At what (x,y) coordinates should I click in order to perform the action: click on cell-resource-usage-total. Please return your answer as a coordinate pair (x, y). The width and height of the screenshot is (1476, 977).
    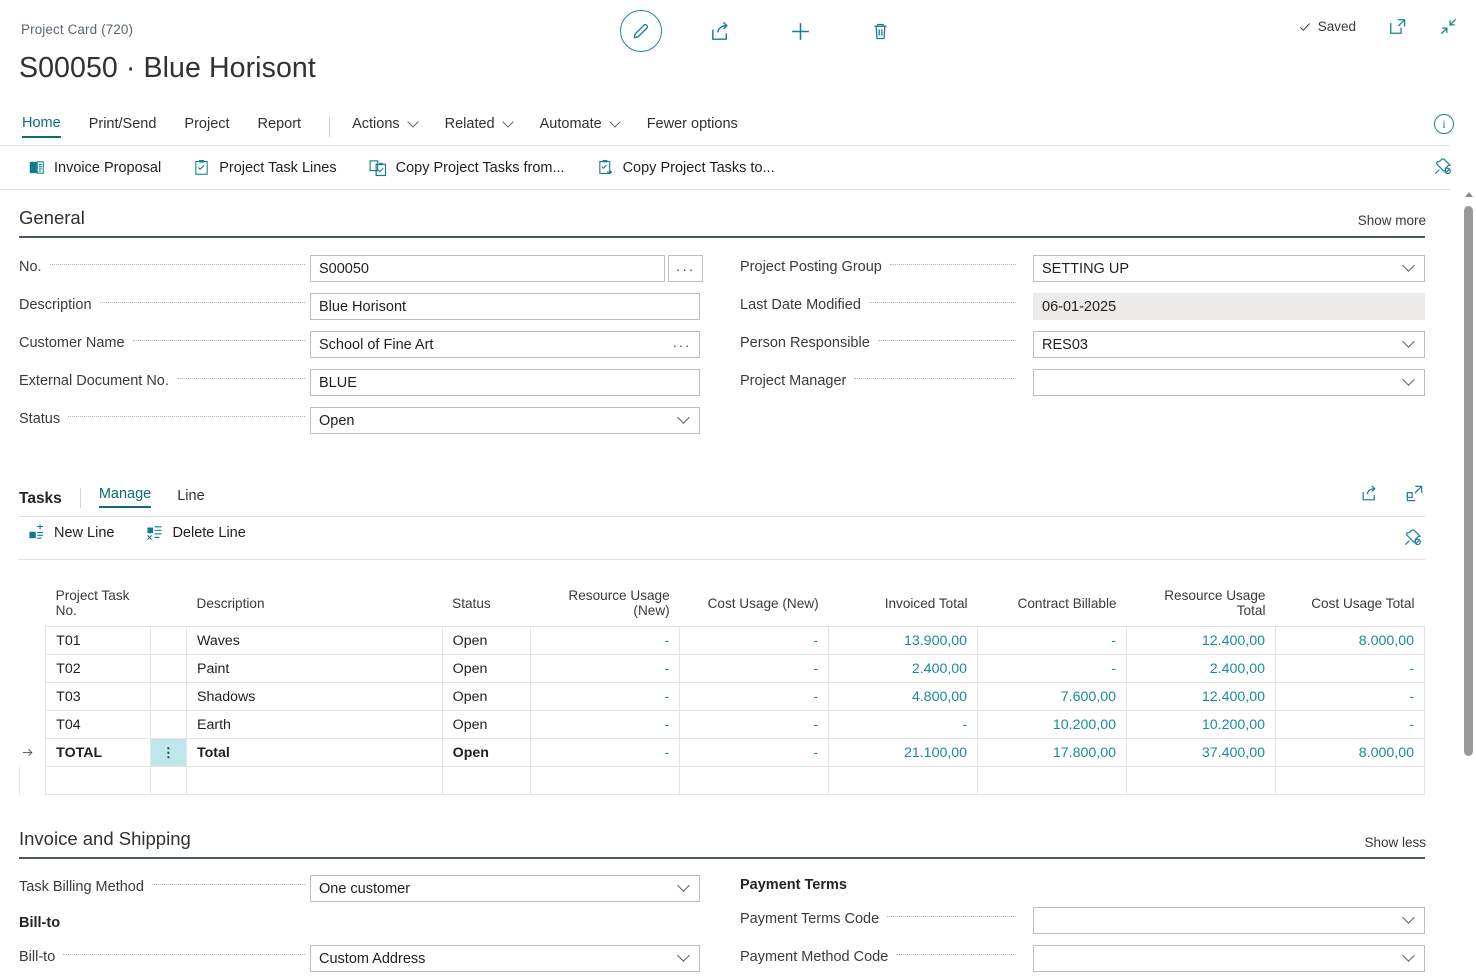
    Looking at the image, I should click on (1201, 780).